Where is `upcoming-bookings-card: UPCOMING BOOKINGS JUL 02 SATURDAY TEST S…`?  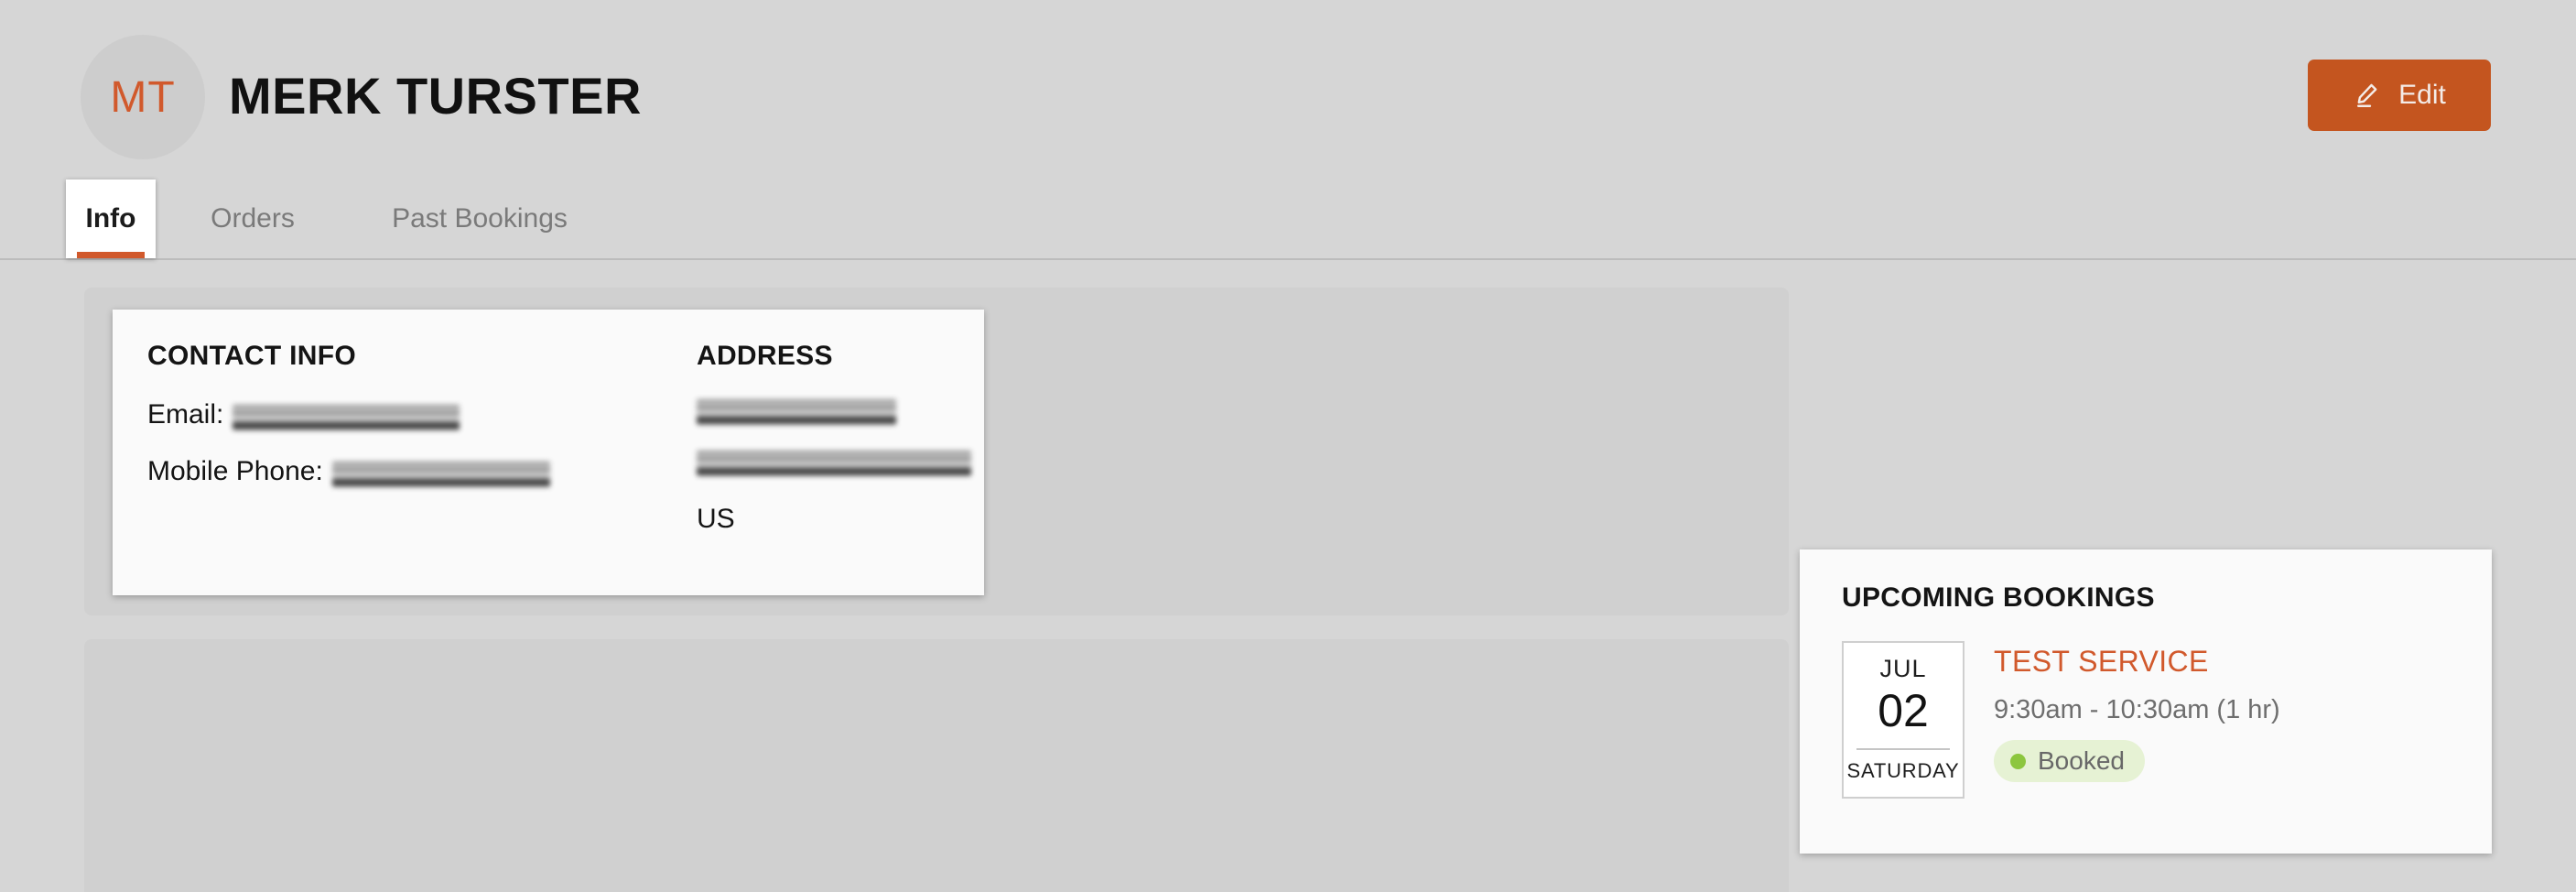
upcoming-bookings-card: UPCOMING BOOKINGS JUL 02 SATURDAY TEST S… is located at coordinates (2146, 701).